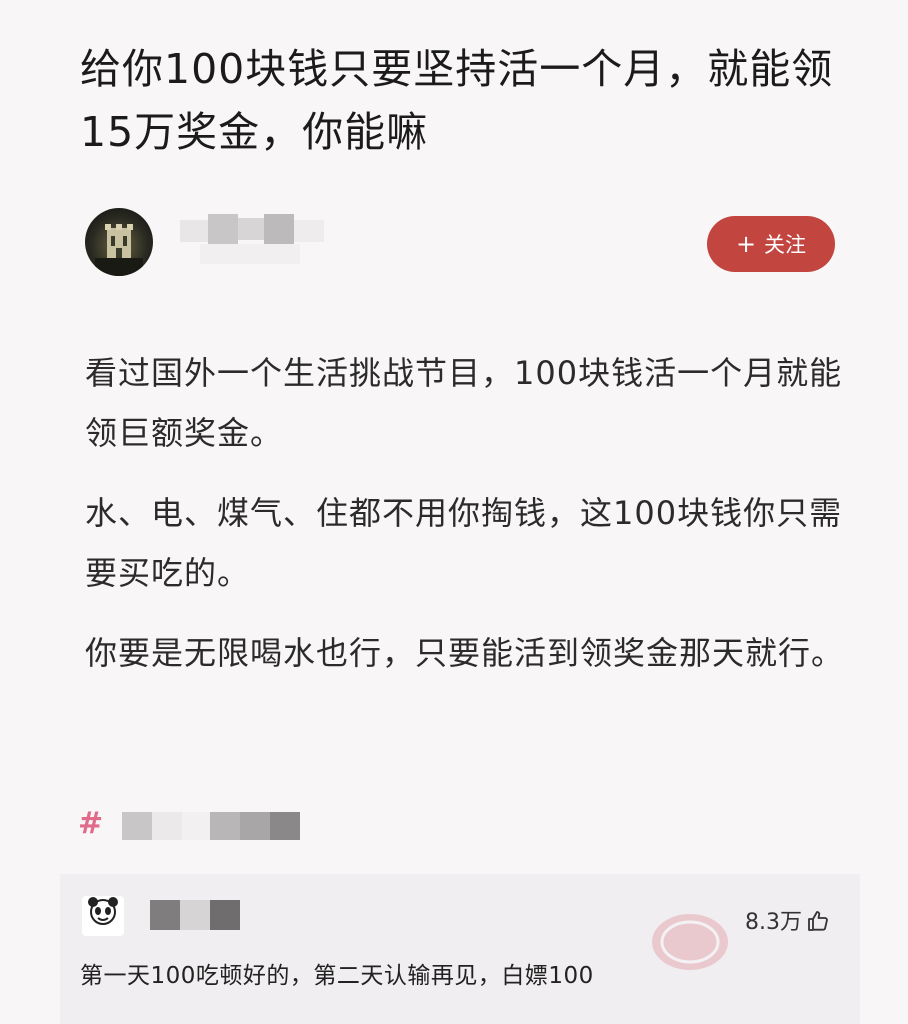  I want to click on follow-button: + 关注, so click(771, 244).